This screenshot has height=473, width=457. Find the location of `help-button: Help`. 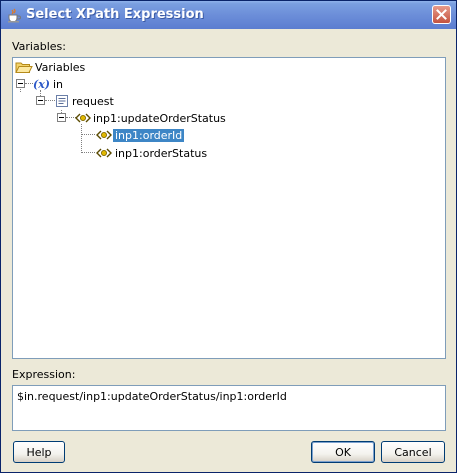

help-button: Help is located at coordinates (39, 452).